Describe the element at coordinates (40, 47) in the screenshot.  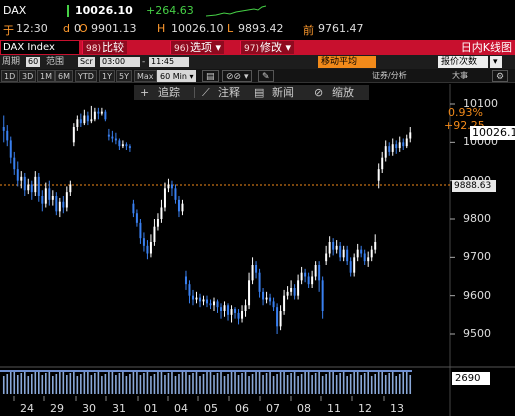
I see `security-field: DAX Index` at that location.